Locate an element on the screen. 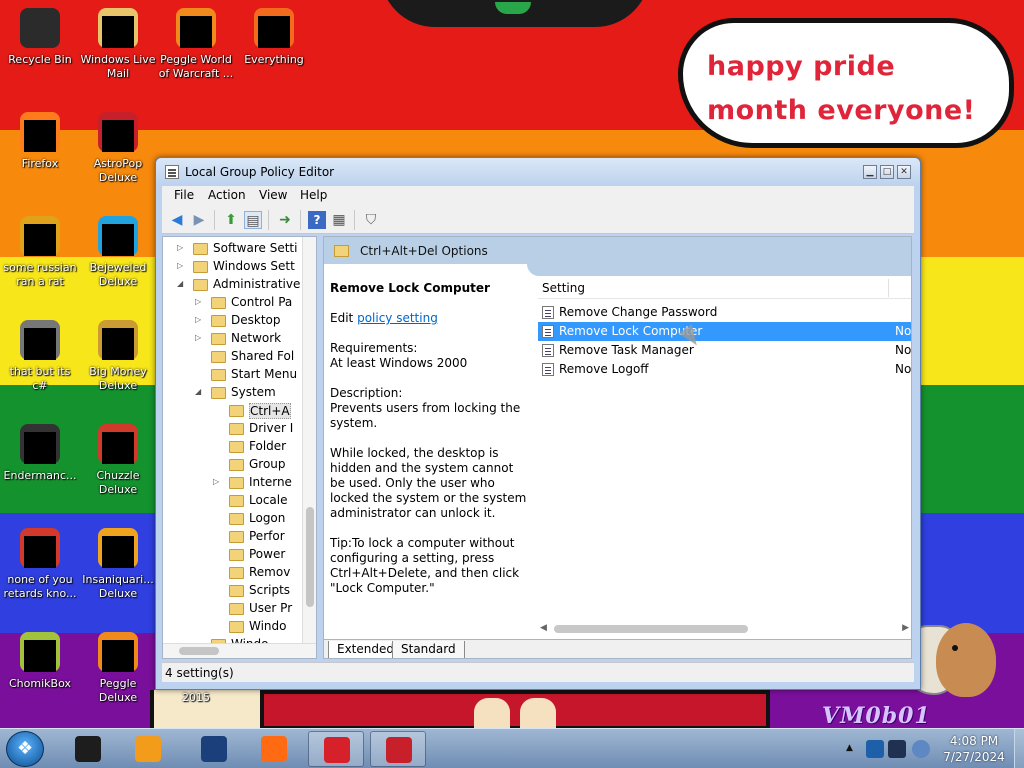  tree-item: Folder is located at coordinates (233, 447).